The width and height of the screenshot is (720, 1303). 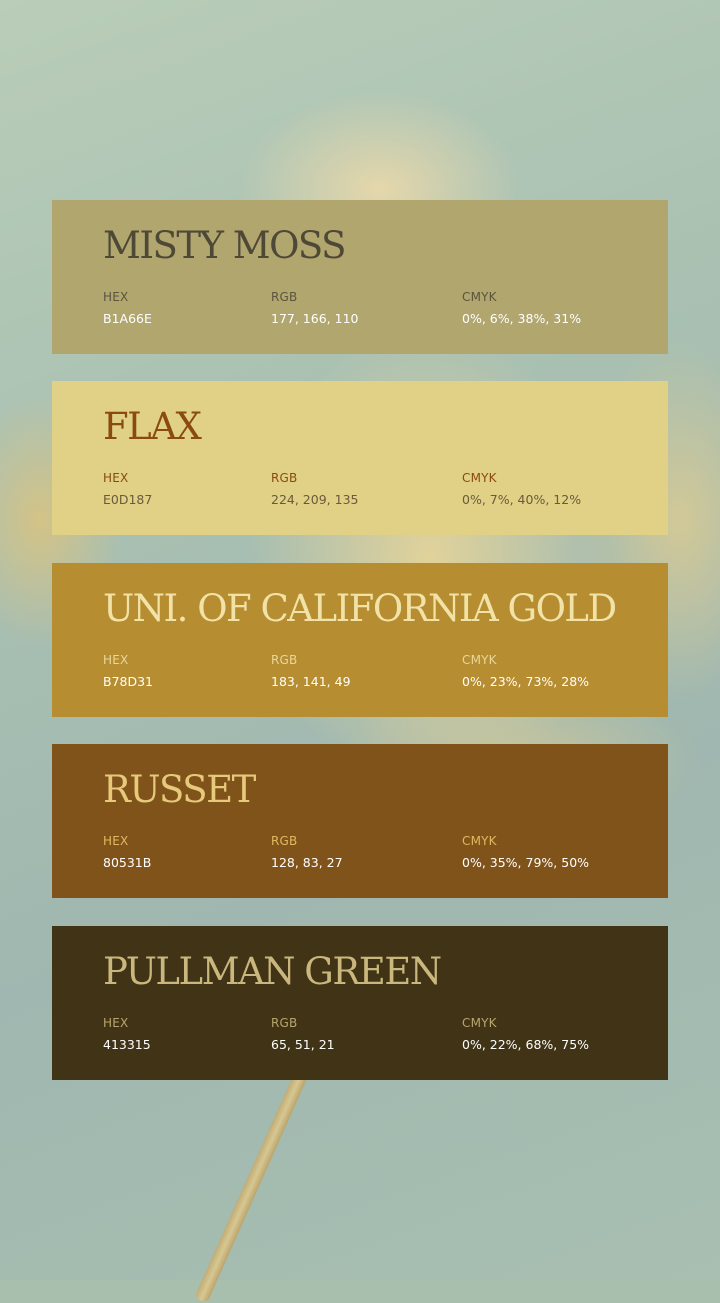 What do you see at coordinates (128, 499) in the screenshot?
I see `hex-value: E0D187` at bounding box center [128, 499].